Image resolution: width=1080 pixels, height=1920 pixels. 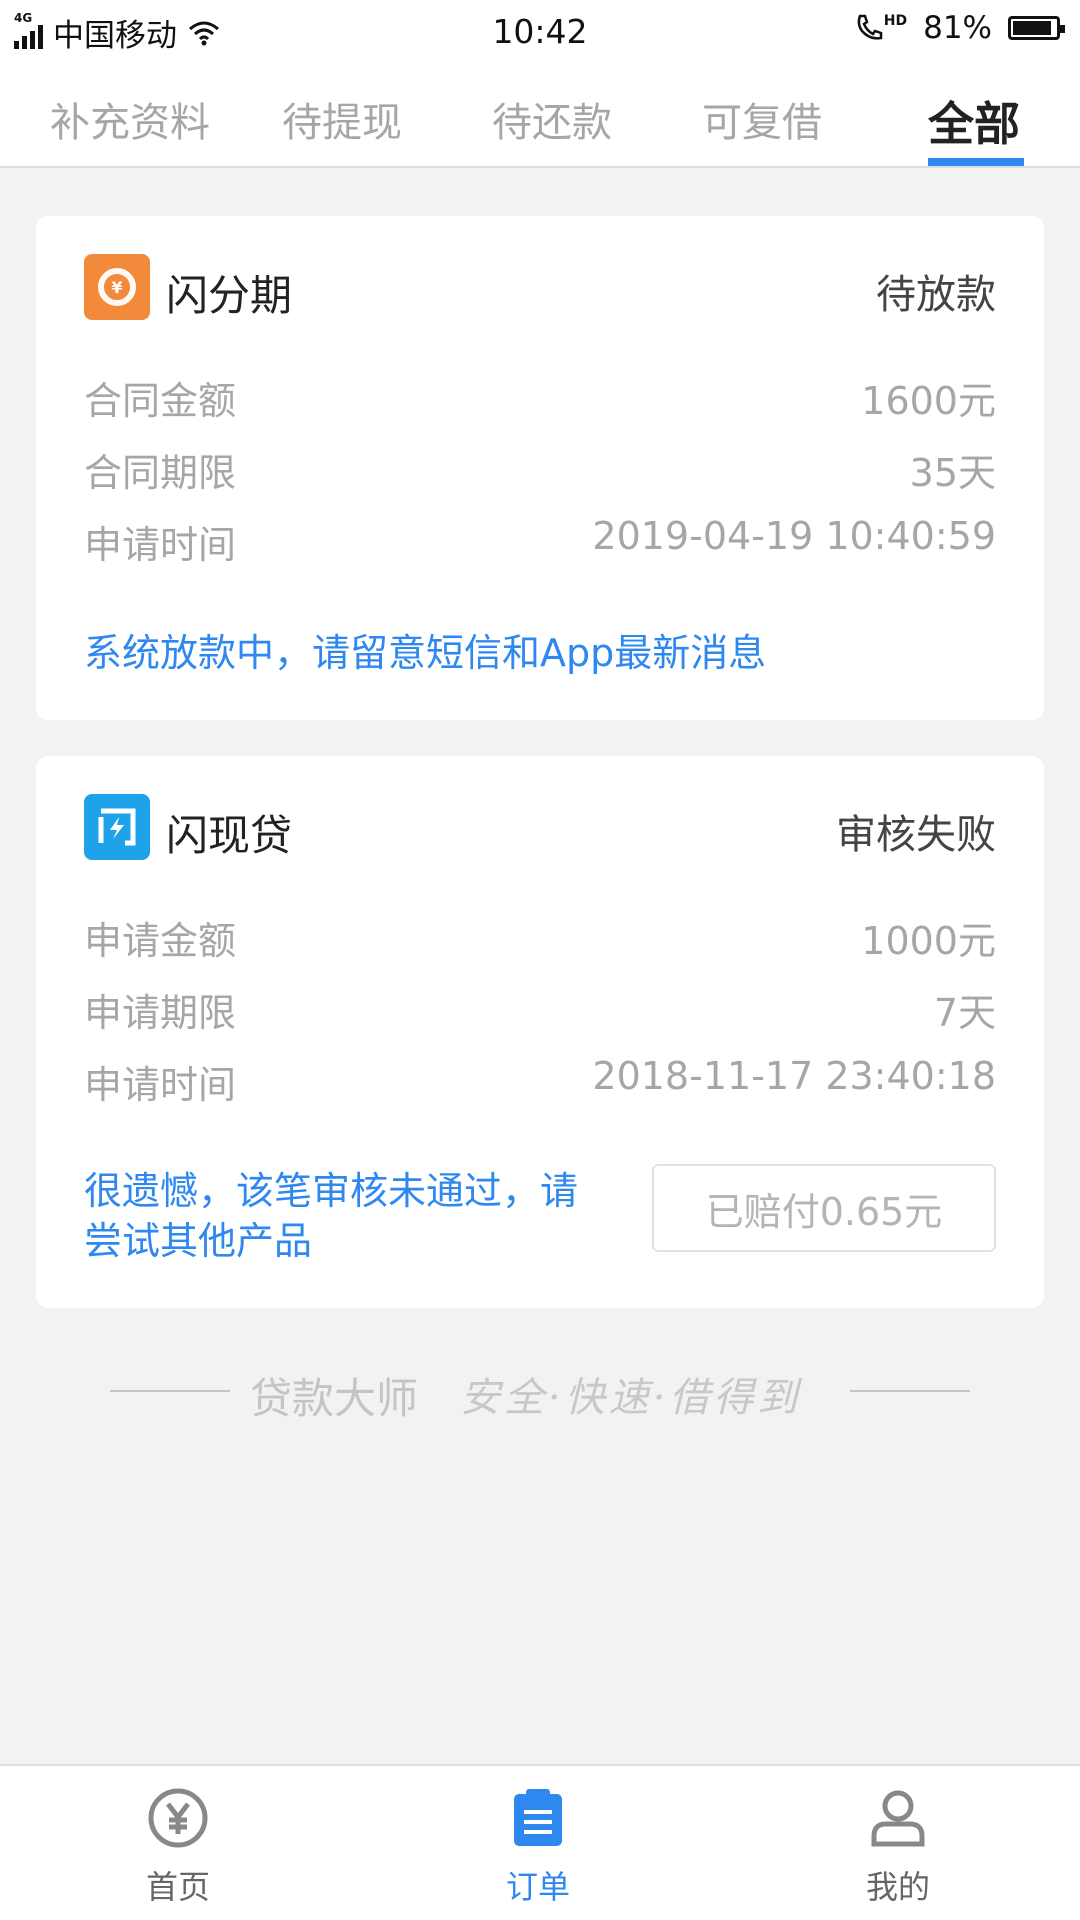 I want to click on status-right: HD 81%, so click(x=959, y=28).